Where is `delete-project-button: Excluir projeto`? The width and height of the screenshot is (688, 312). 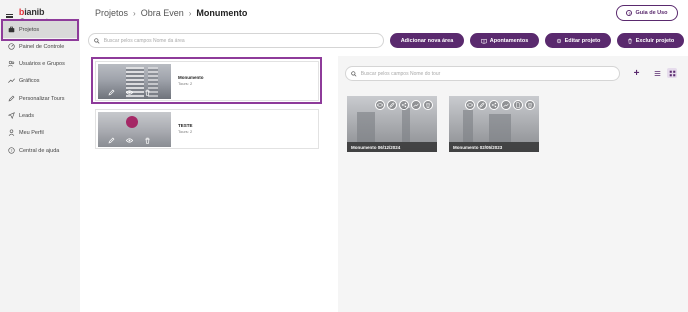
delete-project-button: Excluir projeto is located at coordinates (650, 40).